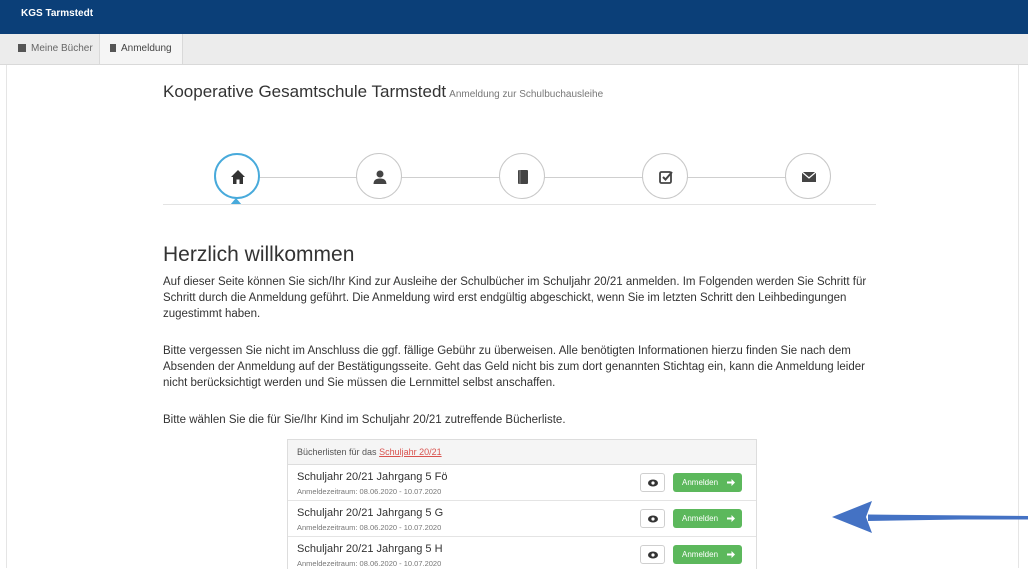  I want to click on booklist-title: Schuljahr 20/21 Jahrgang 5 Fö, so click(372, 477).